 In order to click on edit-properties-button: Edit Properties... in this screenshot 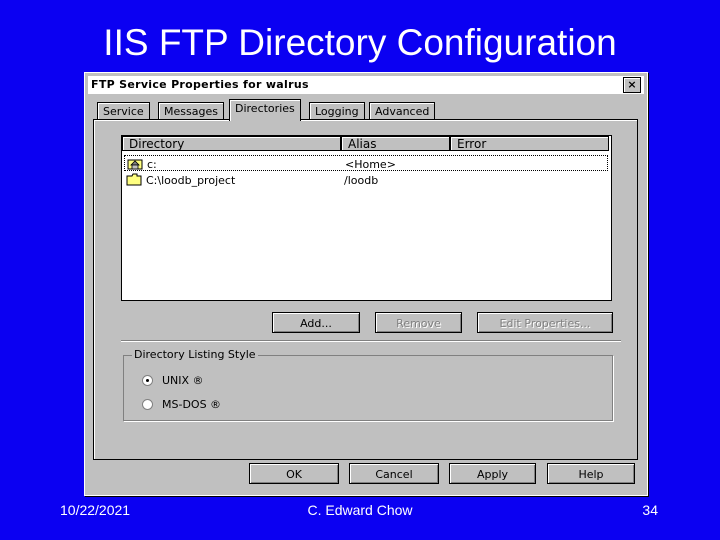, I will do `click(545, 322)`.